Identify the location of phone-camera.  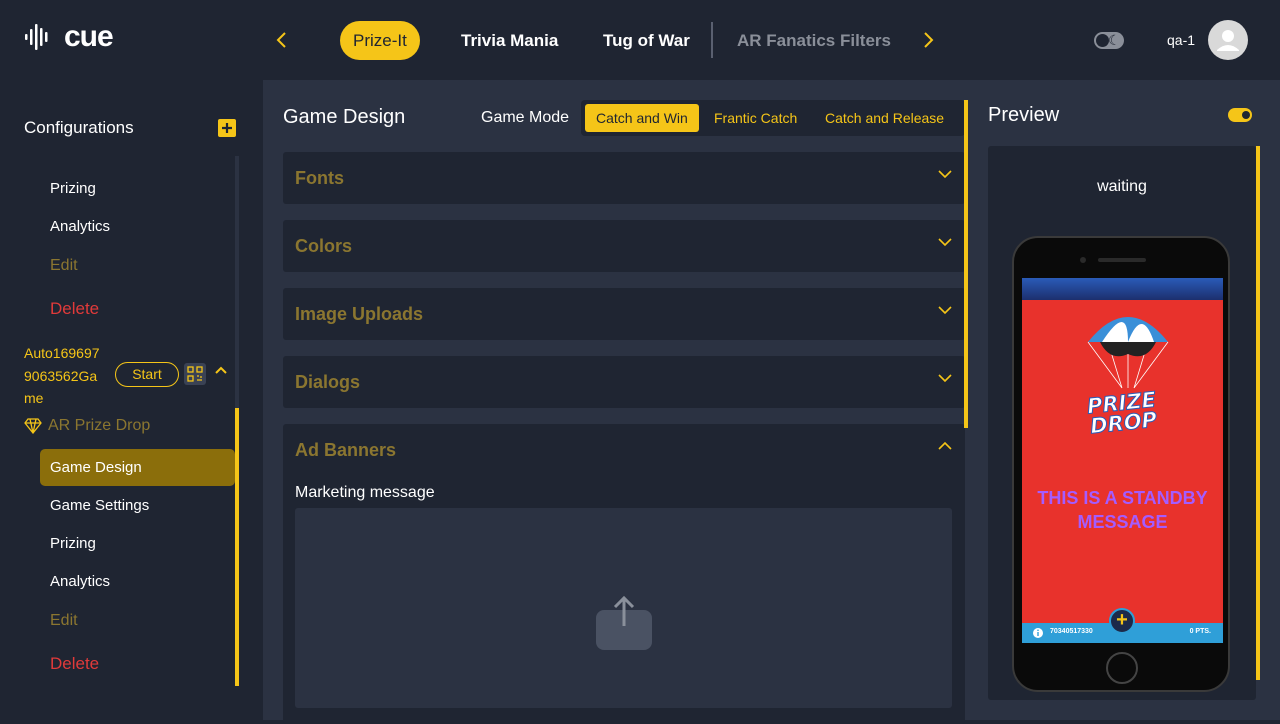
(1083, 260).